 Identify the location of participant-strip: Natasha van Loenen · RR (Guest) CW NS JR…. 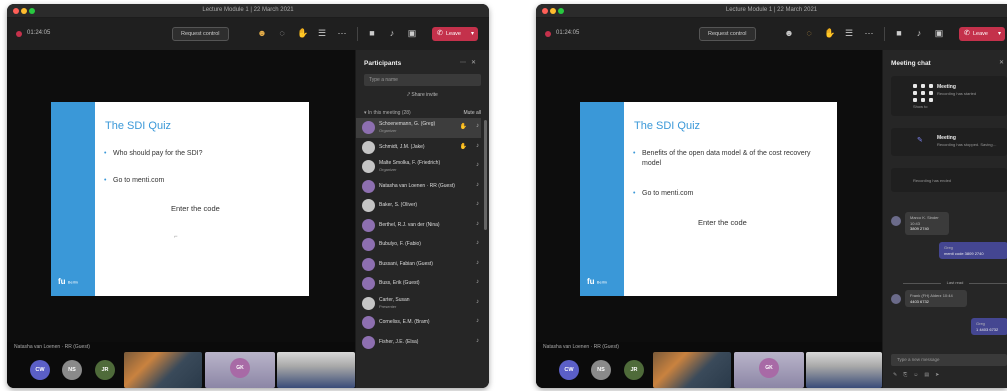
(709, 365).